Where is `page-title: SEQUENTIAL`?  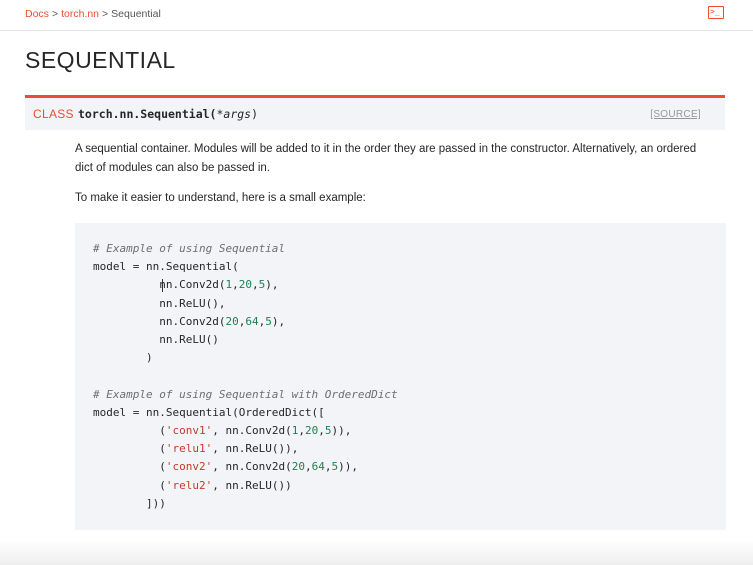
page-title: SEQUENTIAL is located at coordinates (100, 60).